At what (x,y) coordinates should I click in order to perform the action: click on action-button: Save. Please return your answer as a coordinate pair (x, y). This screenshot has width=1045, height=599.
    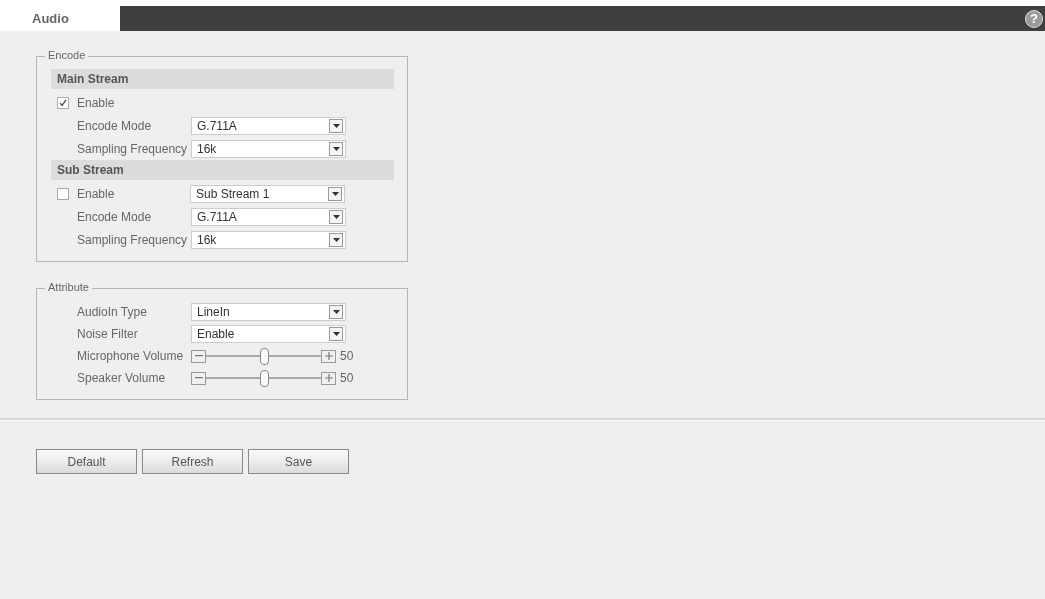
    Looking at the image, I should click on (298, 461).